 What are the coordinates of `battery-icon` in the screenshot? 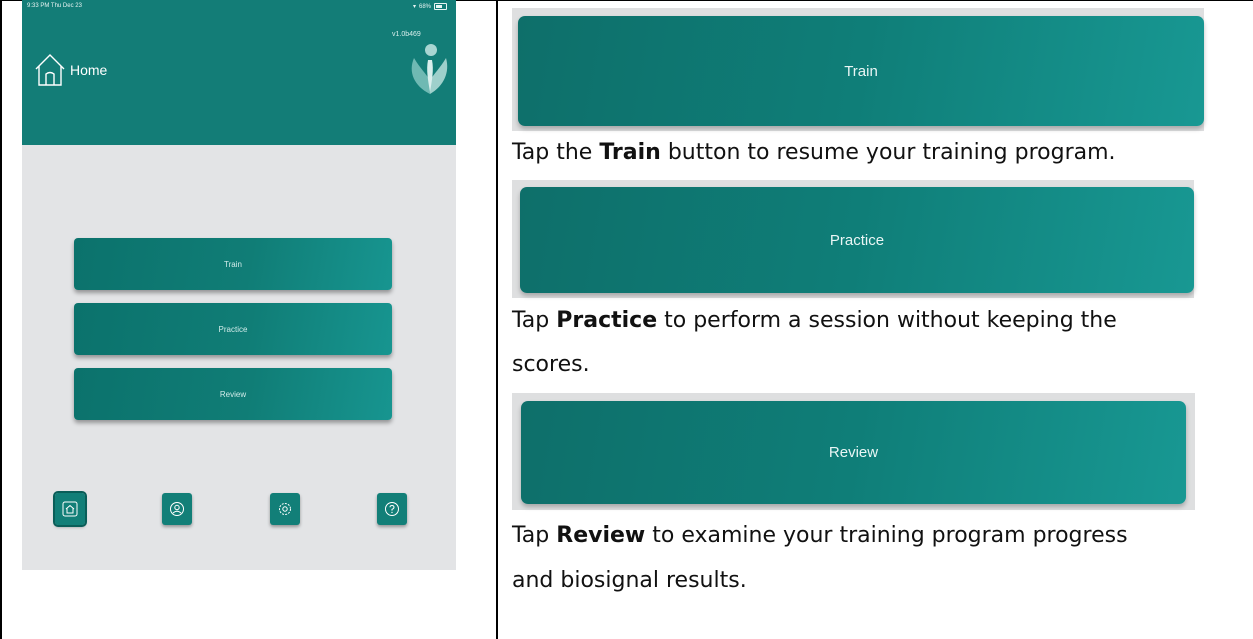 It's located at (440, 6).